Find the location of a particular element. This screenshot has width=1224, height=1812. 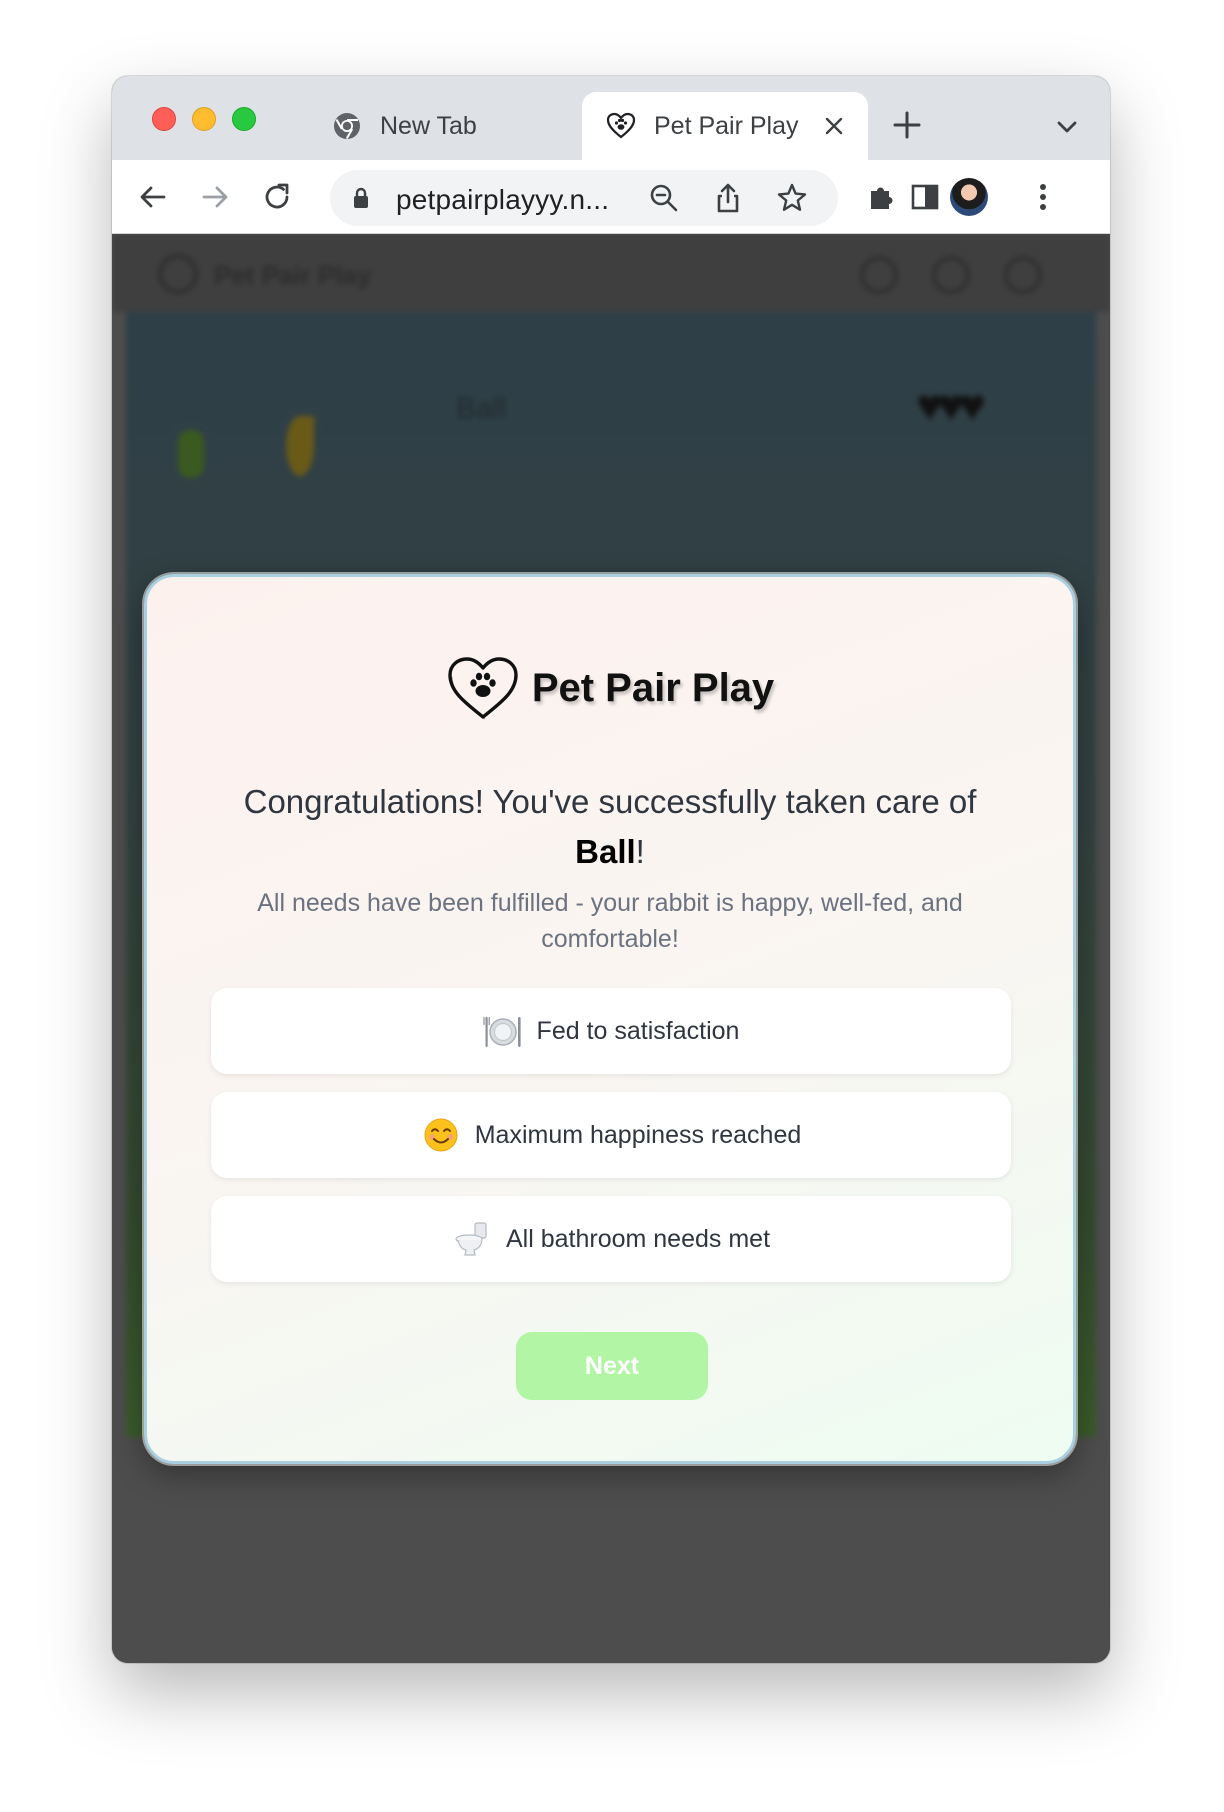

minimize-window-button is located at coordinates (204, 119).